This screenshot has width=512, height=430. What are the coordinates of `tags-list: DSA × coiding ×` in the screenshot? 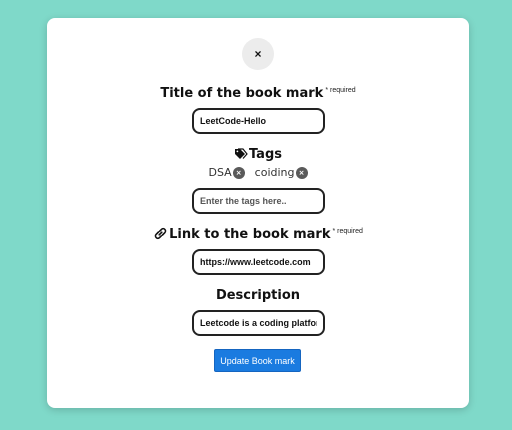 It's located at (258, 172).